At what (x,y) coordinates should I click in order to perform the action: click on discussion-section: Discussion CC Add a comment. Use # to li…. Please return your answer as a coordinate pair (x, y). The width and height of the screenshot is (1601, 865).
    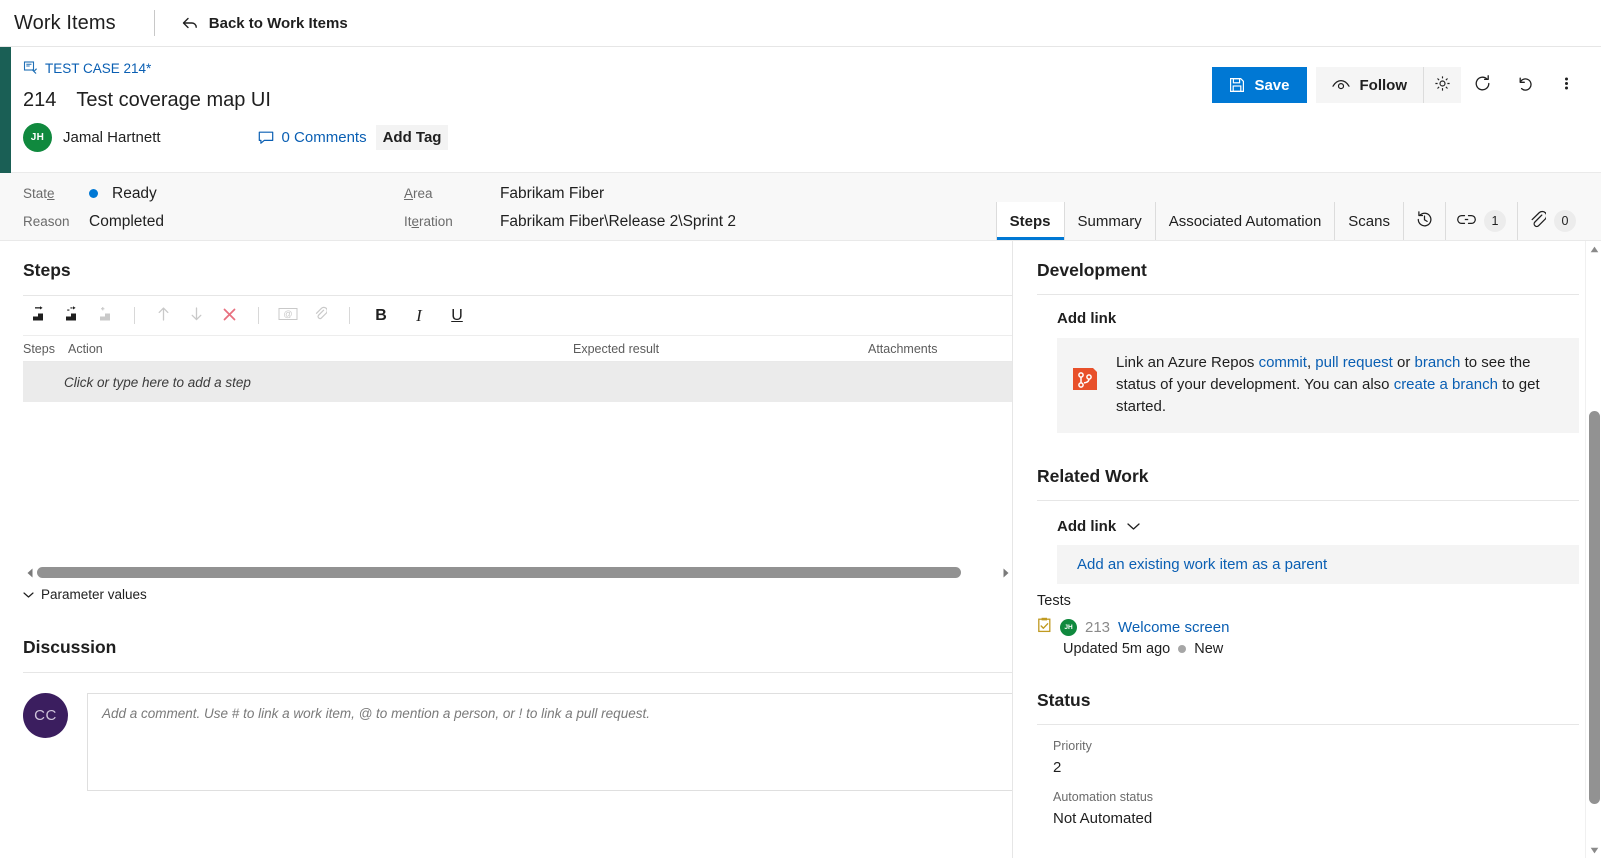
    Looking at the image, I should click on (517, 714).